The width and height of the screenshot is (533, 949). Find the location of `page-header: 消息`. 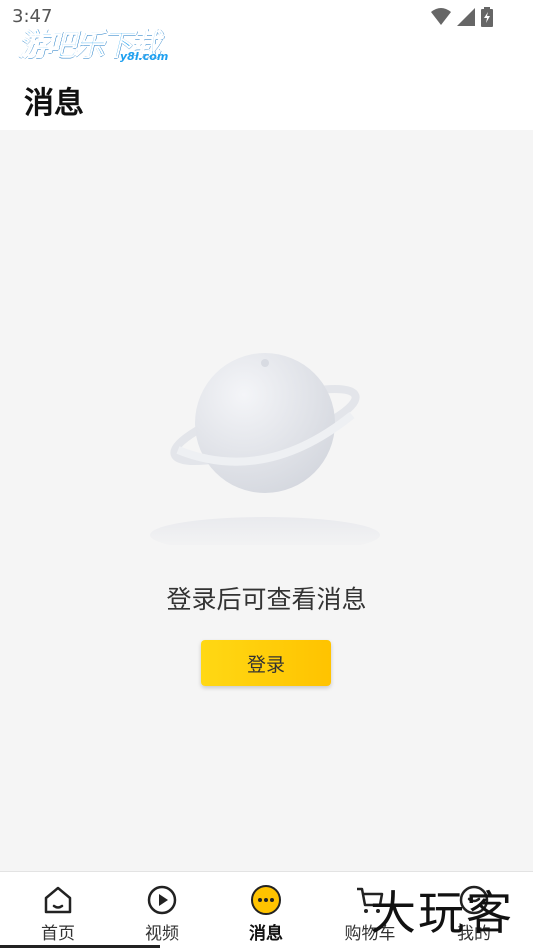

page-header: 消息 is located at coordinates (266, 99).